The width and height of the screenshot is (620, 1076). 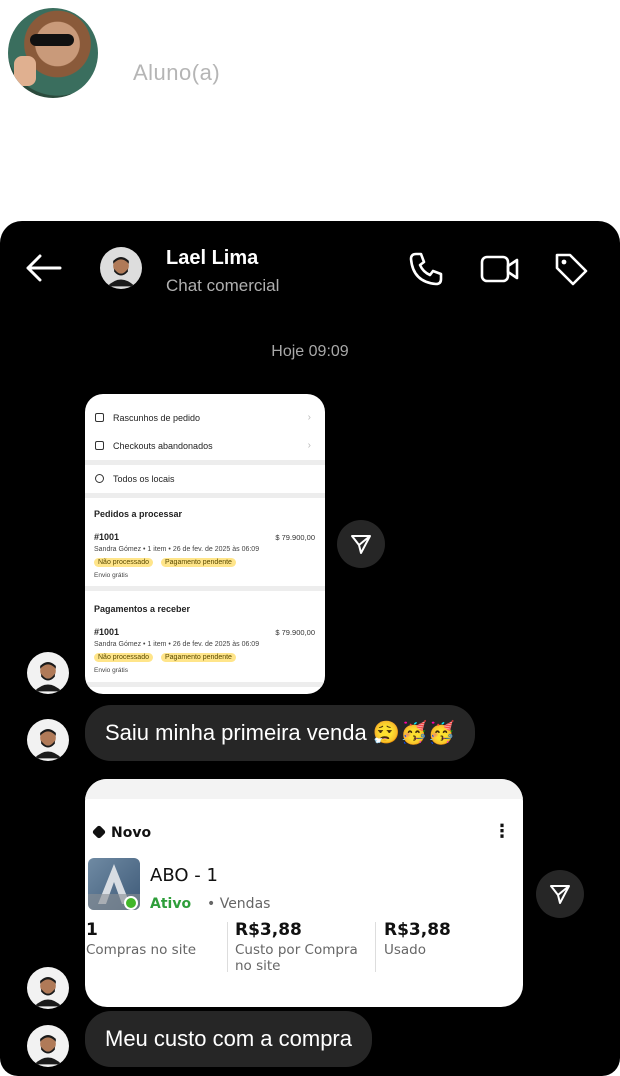 I want to click on list-item-label: Checkouts abandonados, so click(x=163, y=446).